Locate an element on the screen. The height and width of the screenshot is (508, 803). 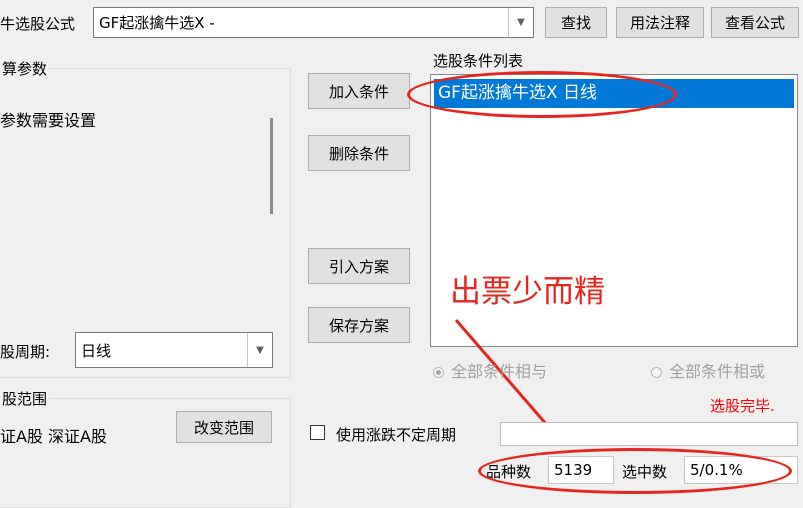
annotation-text: 出票少而精 is located at coordinates (527, 292).